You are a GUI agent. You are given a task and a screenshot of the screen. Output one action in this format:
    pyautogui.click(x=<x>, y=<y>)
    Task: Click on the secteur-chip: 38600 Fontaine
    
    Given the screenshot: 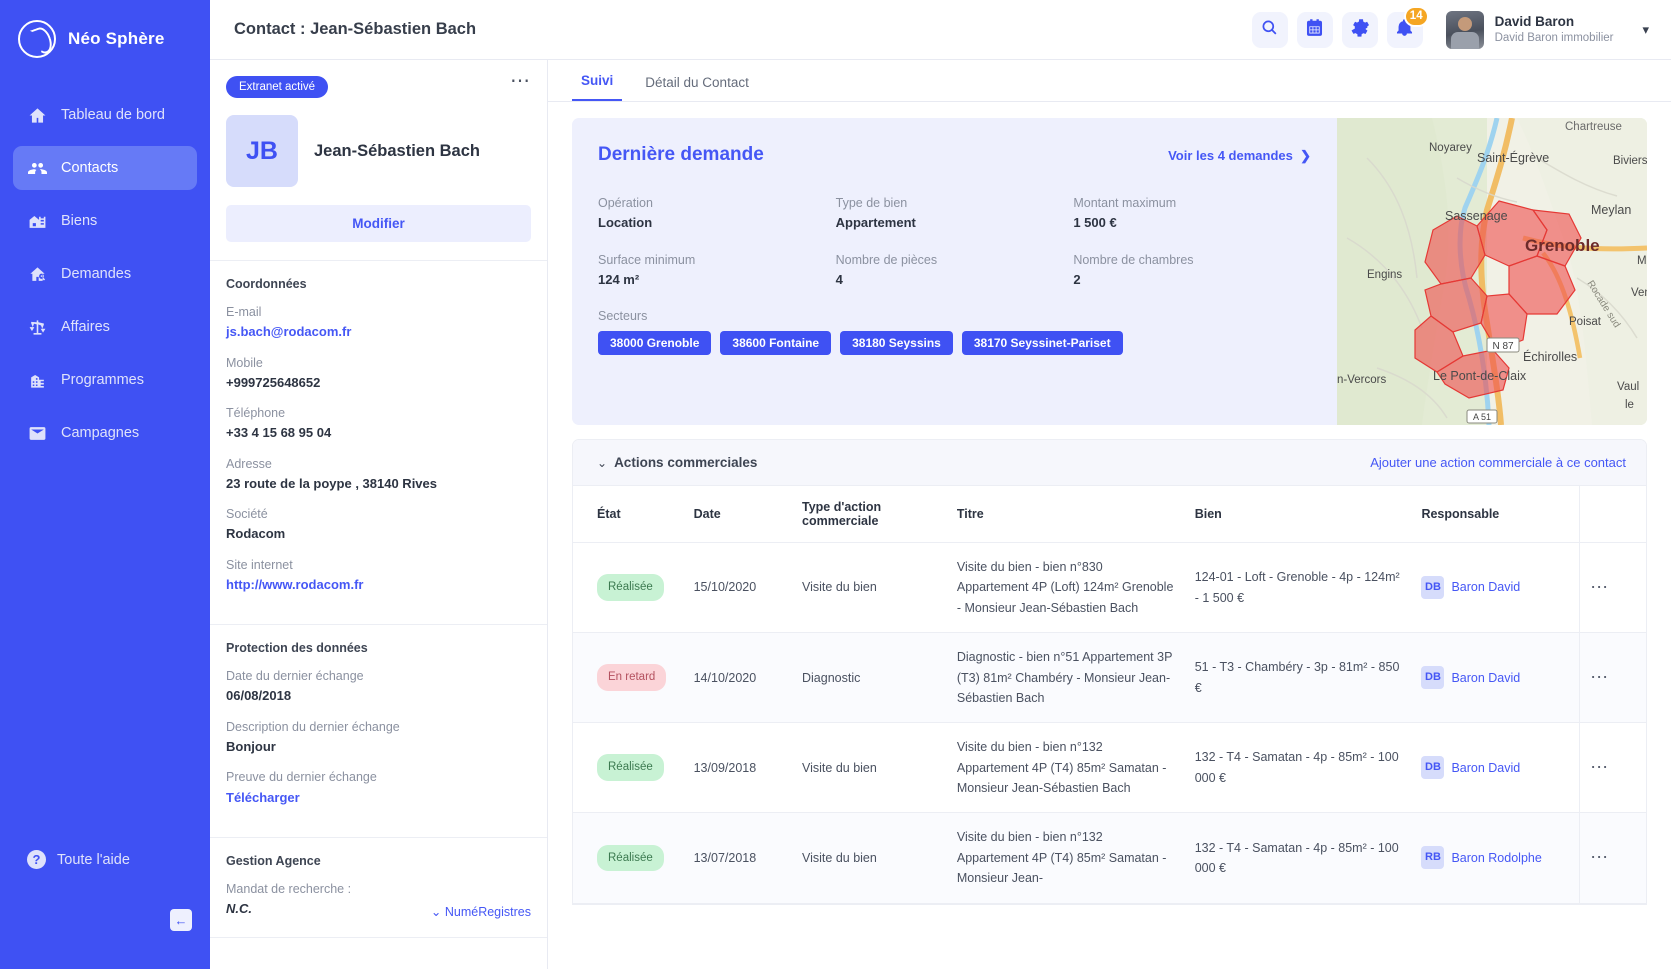 What is the action you would take?
    pyautogui.click(x=776, y=342)
    